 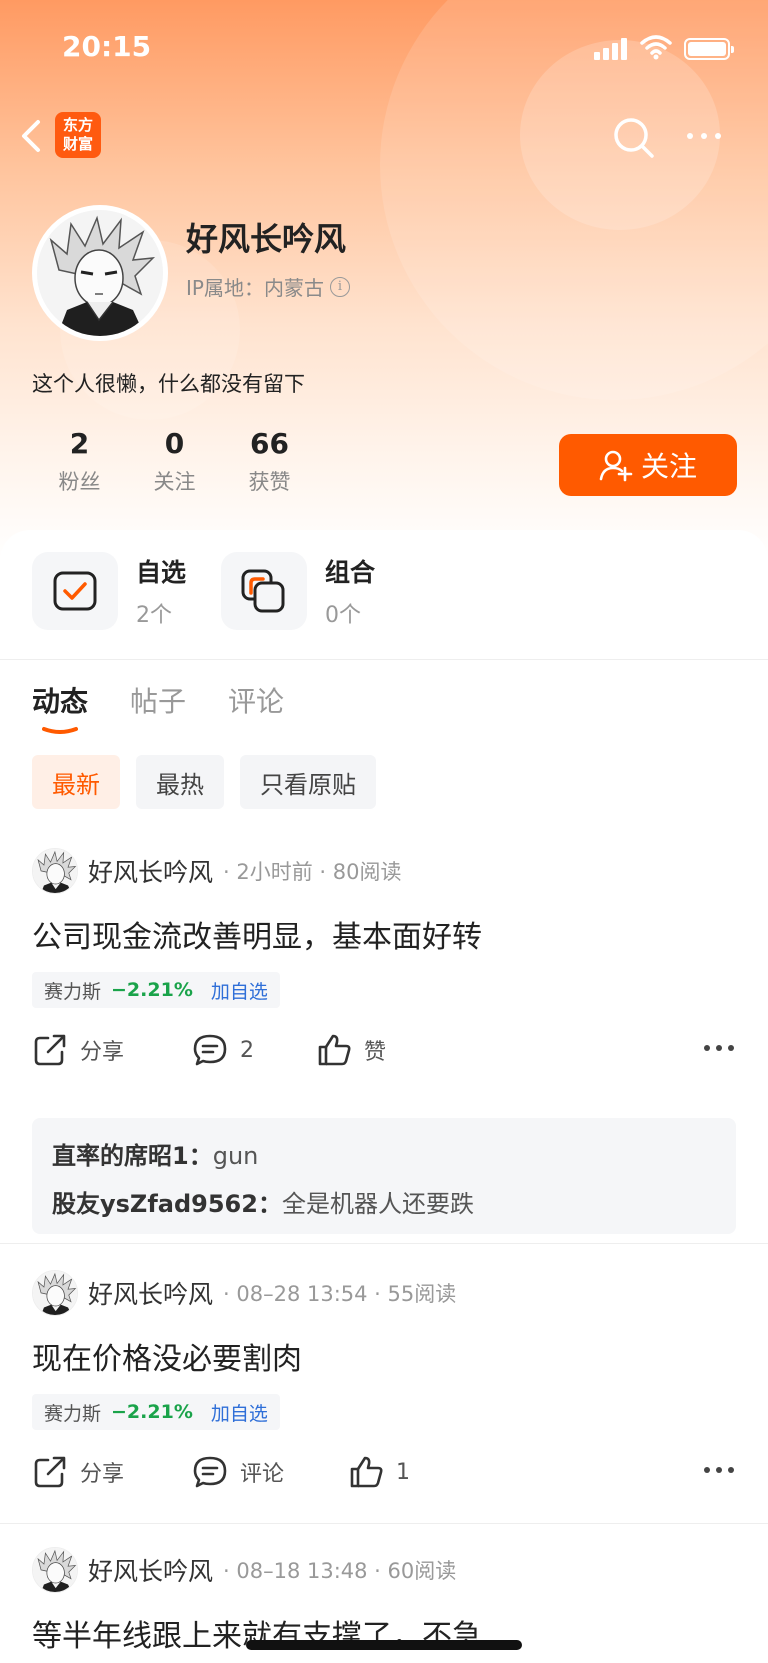 I want to click on logo-line-1: 东方, so click(x=77, y=125).